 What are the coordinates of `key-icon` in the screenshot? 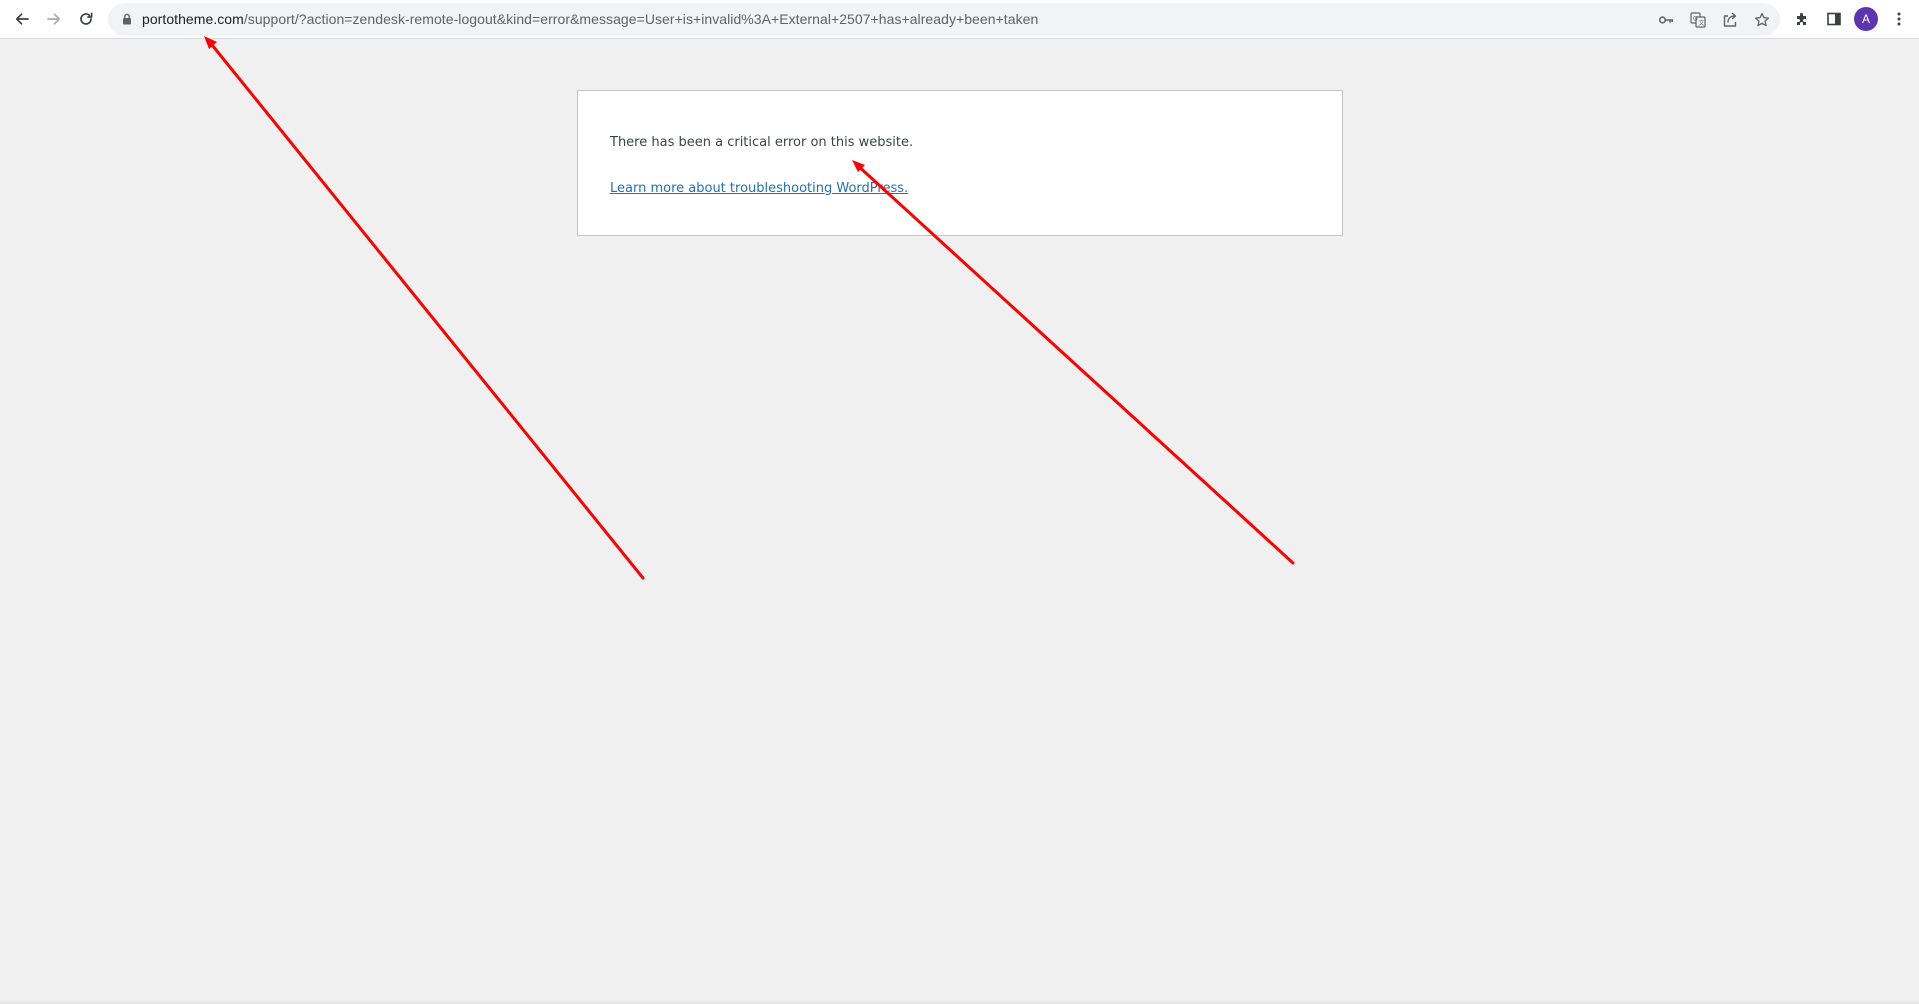 It's located at (1666, 20).